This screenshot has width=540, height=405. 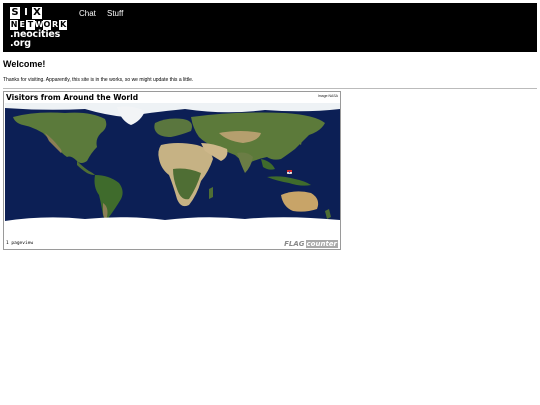 I want to click on flag-counter-logo: FLAG counter, so click(x=311, y=244).